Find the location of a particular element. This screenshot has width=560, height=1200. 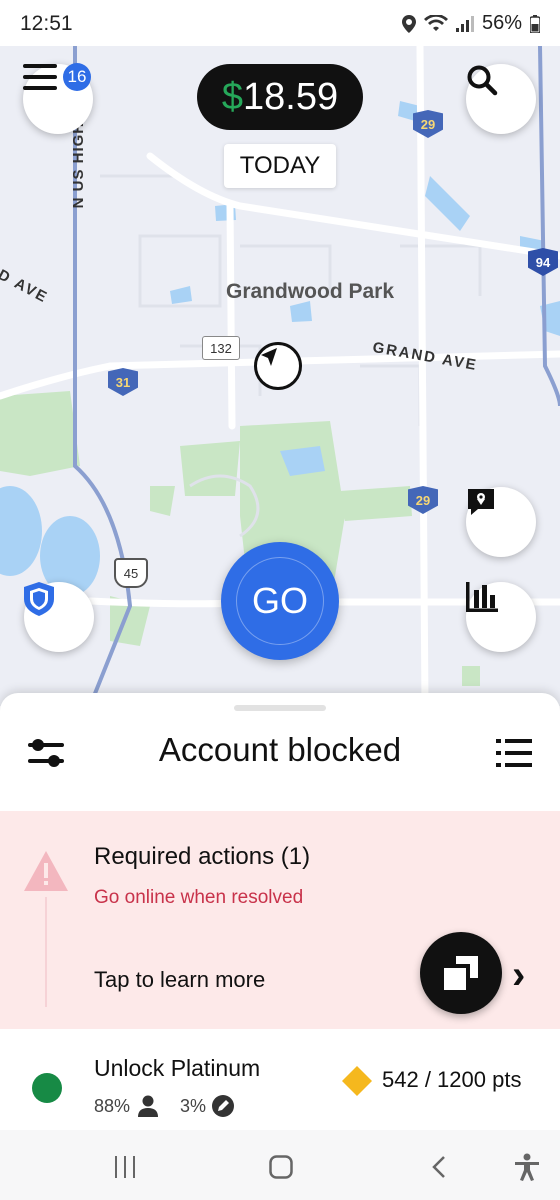

points-progress: 542 / 1200 pts is located at coordinates (452, 1079).